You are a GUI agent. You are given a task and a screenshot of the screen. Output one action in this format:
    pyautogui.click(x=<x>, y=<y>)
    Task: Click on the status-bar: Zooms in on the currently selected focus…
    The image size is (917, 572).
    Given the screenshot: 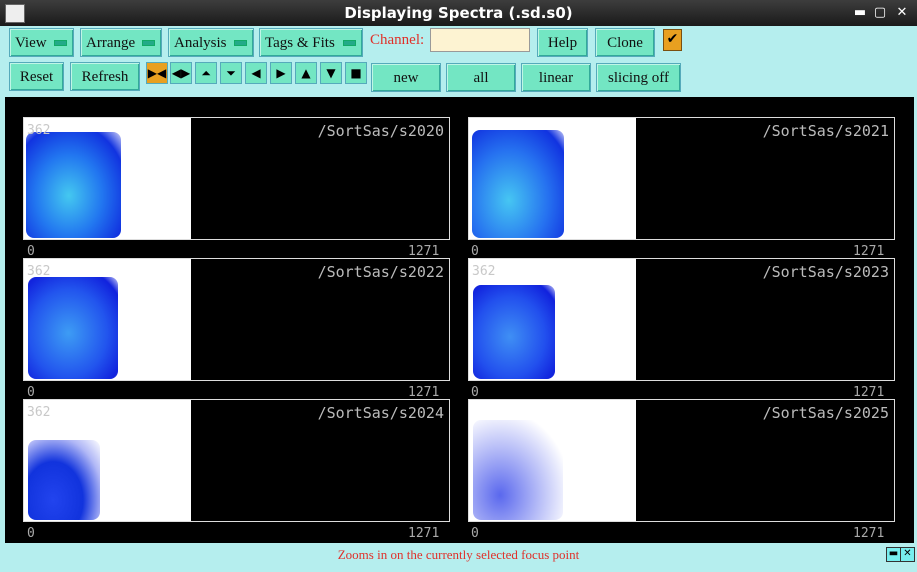 What is the action you would take?
    pyautogui.click(x=458, y=557)
    